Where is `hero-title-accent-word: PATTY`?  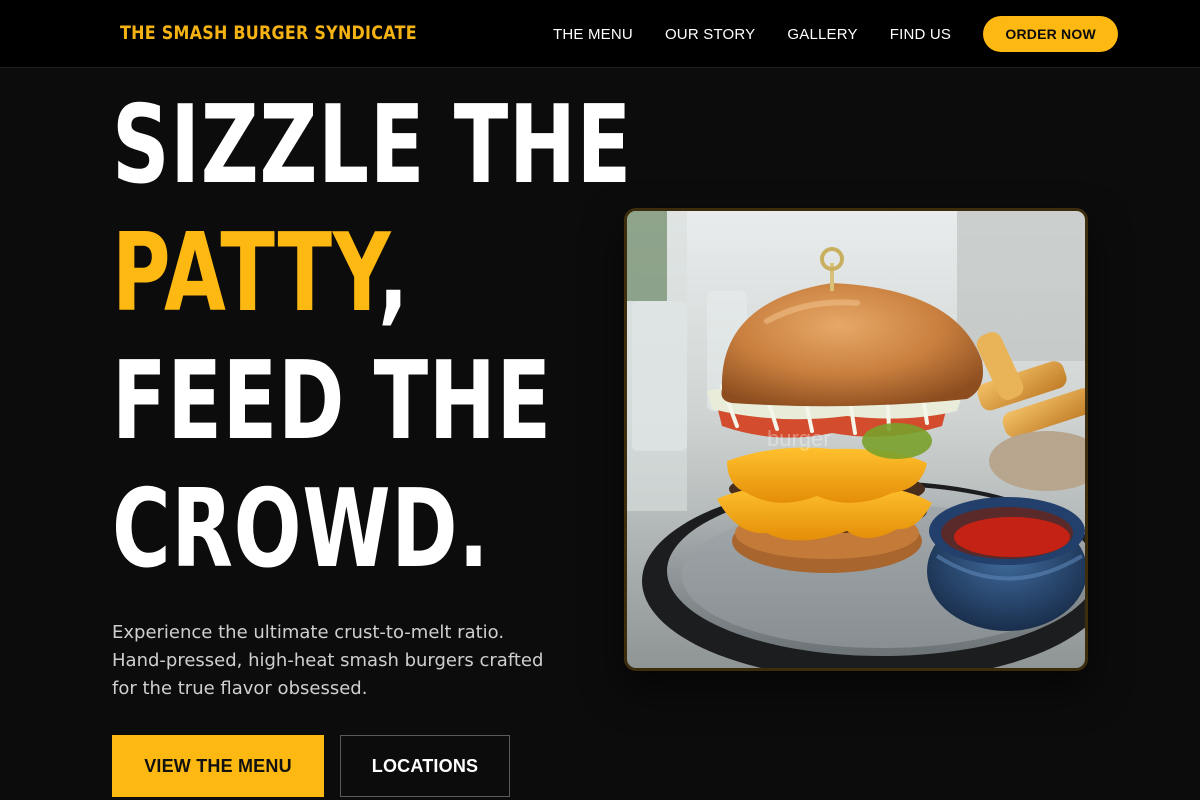 hero-title-accent-word: PATTY is located at coordinates (245, 273).